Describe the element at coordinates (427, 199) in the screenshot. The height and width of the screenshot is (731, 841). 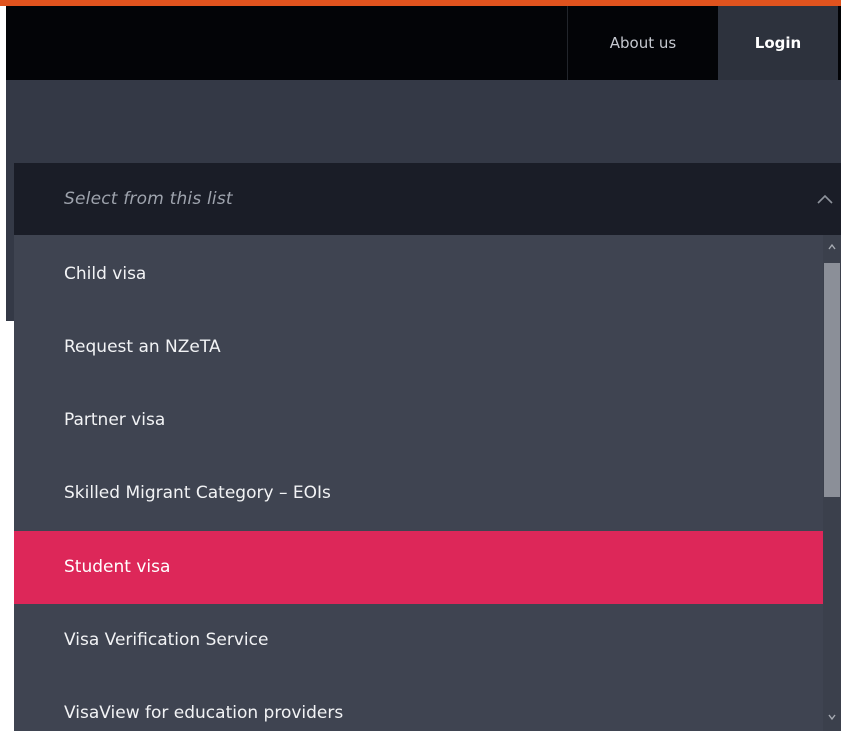
I see `visa-select-dropdown: Select from this list` at that location.